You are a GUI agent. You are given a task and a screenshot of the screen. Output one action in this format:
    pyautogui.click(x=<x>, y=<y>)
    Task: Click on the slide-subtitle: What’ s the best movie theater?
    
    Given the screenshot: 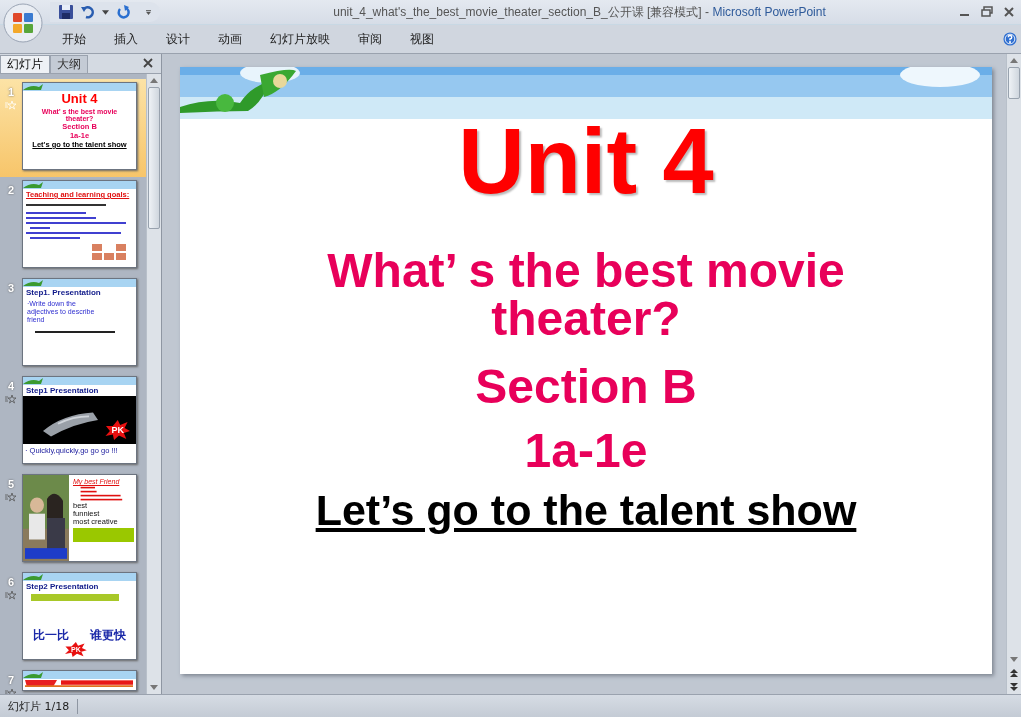 What is the action you would take?
    pyautogui.click(x=586, y=295)
    